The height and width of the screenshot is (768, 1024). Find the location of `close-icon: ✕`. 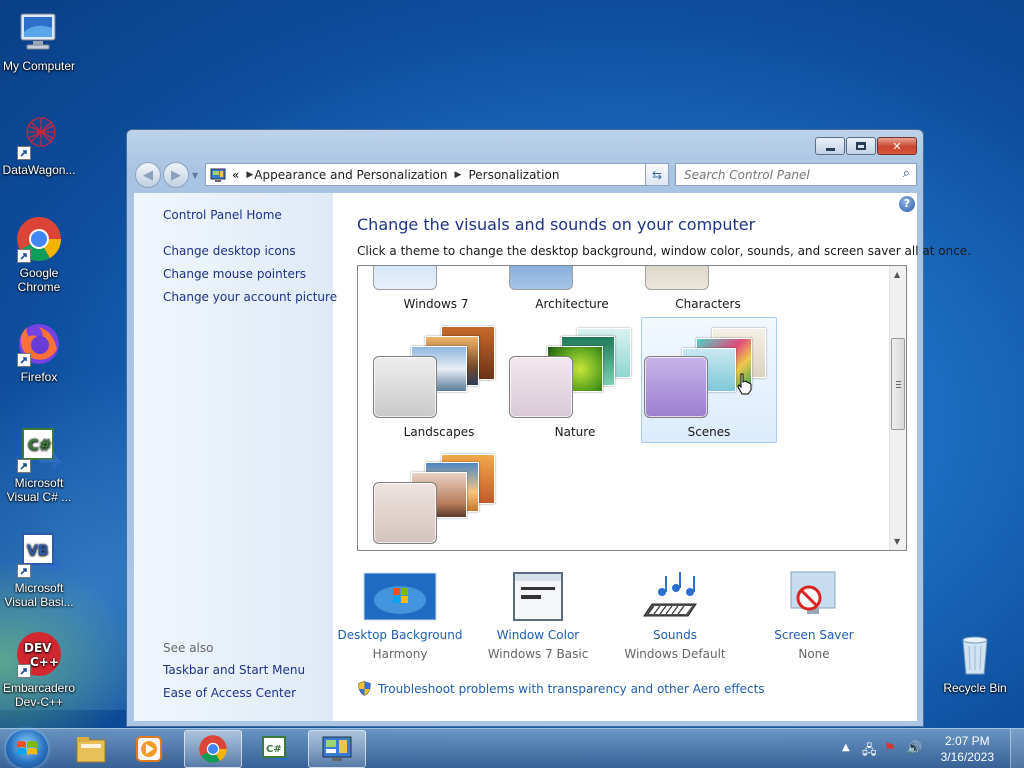

close-icon: ✕ is located at coordinates (897, 146).